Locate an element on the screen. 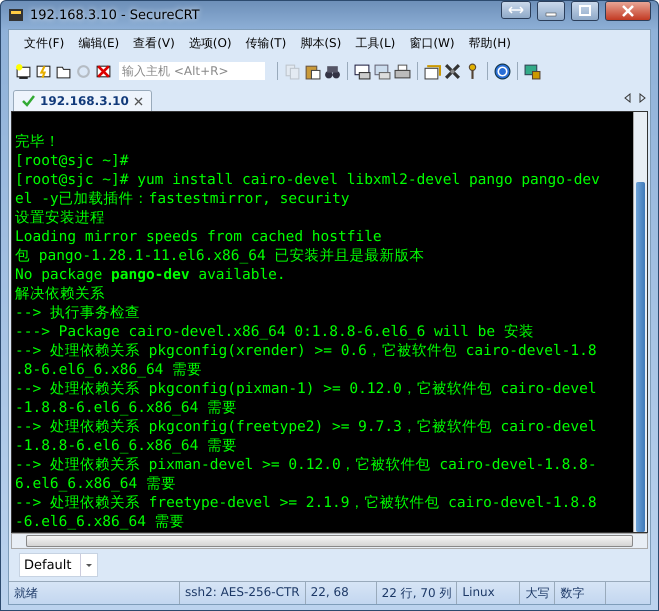 The image size is (659, 611). maximize-button is located at coordinates (585, 11).